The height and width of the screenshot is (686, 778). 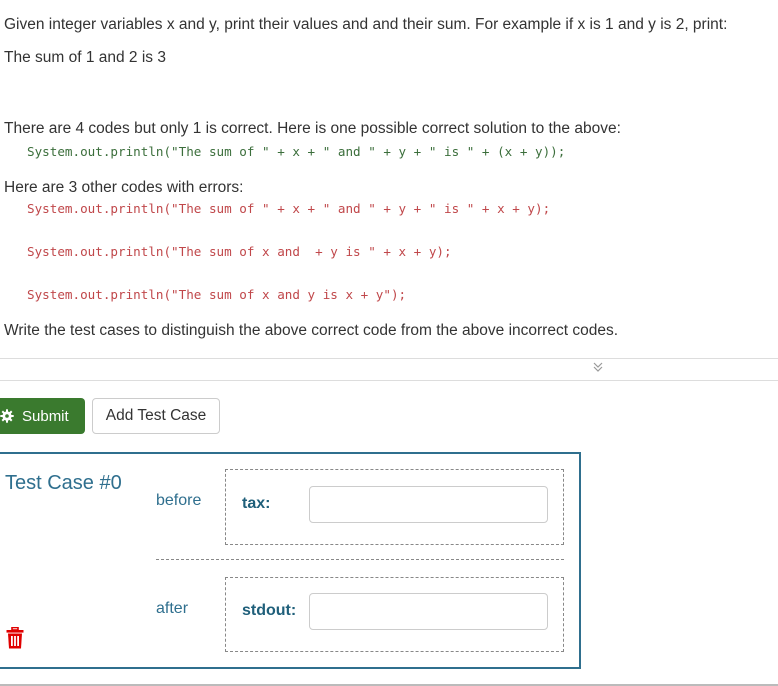 I want to click on test-case-title: Test Case #0, so click(x=63, y=483).